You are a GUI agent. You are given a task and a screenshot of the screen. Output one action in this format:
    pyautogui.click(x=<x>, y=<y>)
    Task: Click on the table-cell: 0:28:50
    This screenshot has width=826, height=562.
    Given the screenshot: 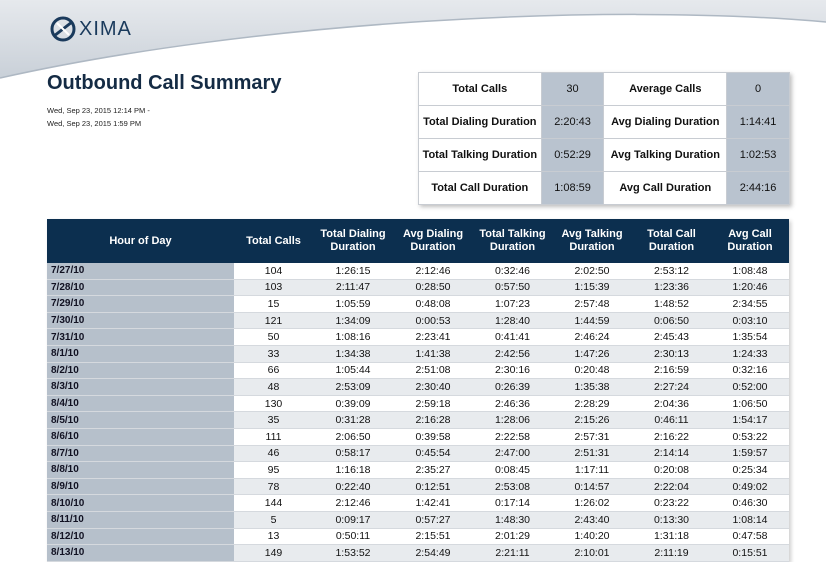 What is the action you would take?
    pyautogui.click(x=433, y=288)
    